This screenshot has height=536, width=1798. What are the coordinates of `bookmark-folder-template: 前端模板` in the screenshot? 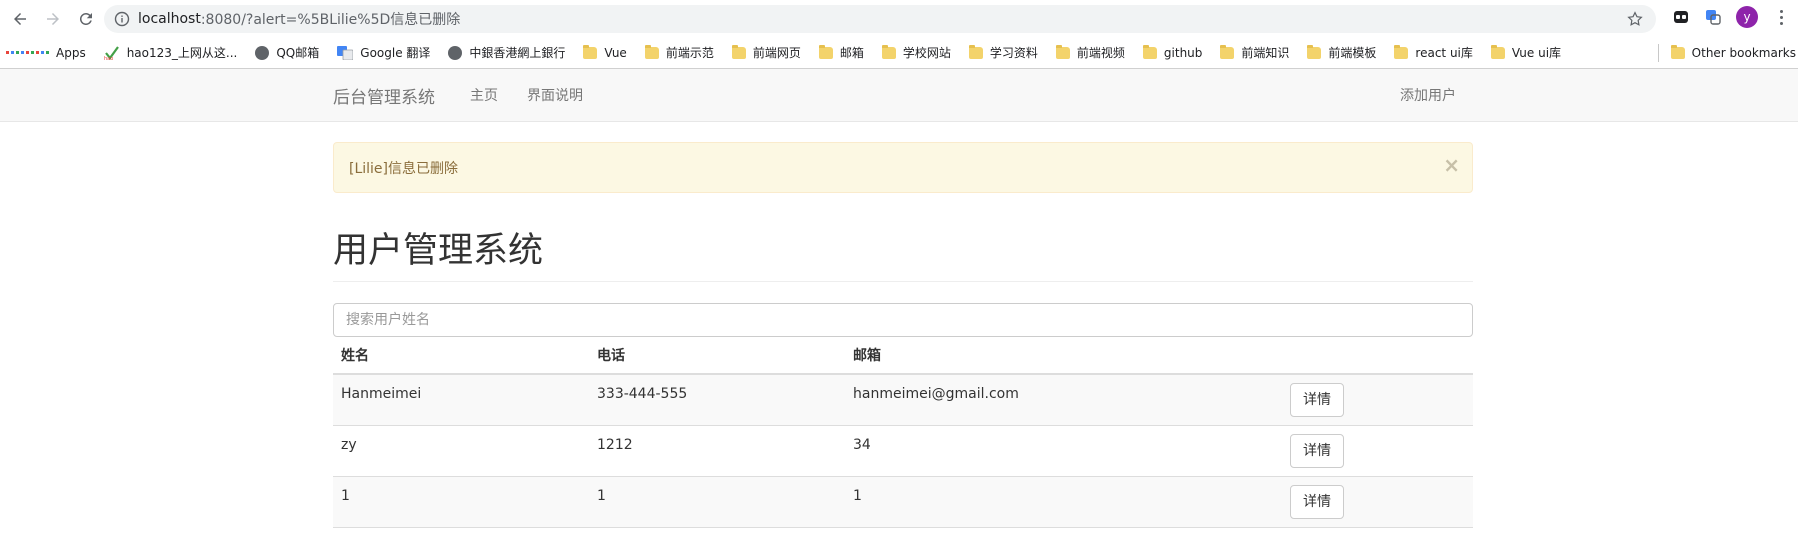 It's located at (1341, 52).